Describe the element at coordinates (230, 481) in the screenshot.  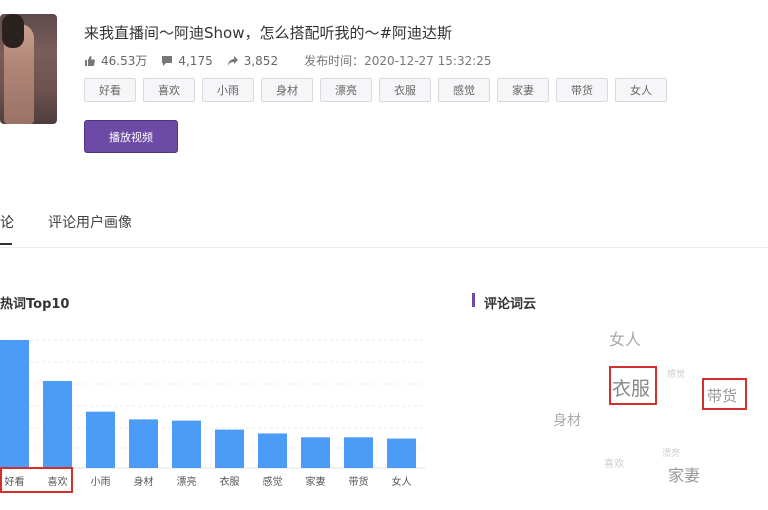
I see `chart-category-label: 衣服` at that location.